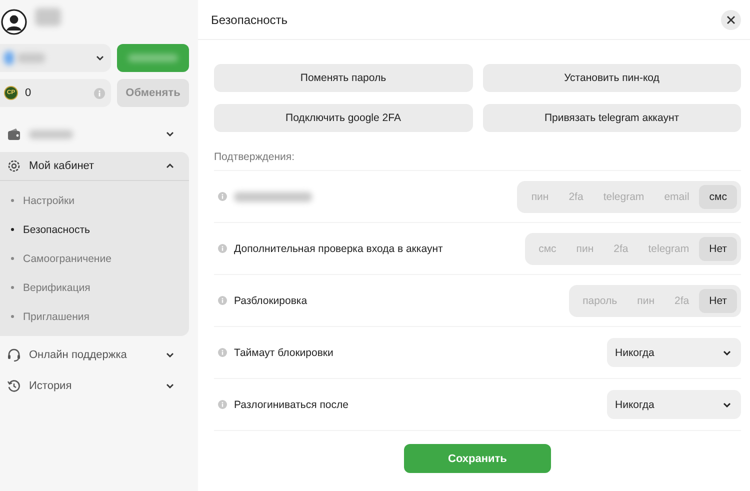  What do you see at coordinates (14, 386) in the screenshot?
I see `history-icon` at bounding box center [14, 386].